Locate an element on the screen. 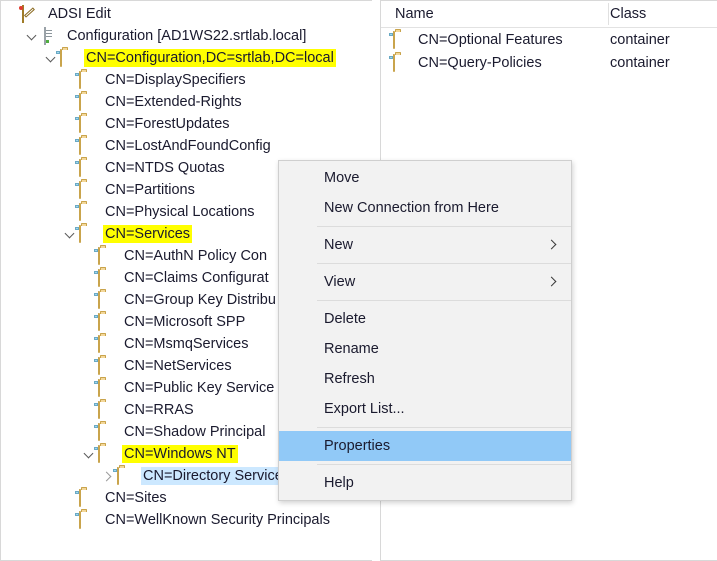  chevron-right-icon is located at coordinates (551, 281).